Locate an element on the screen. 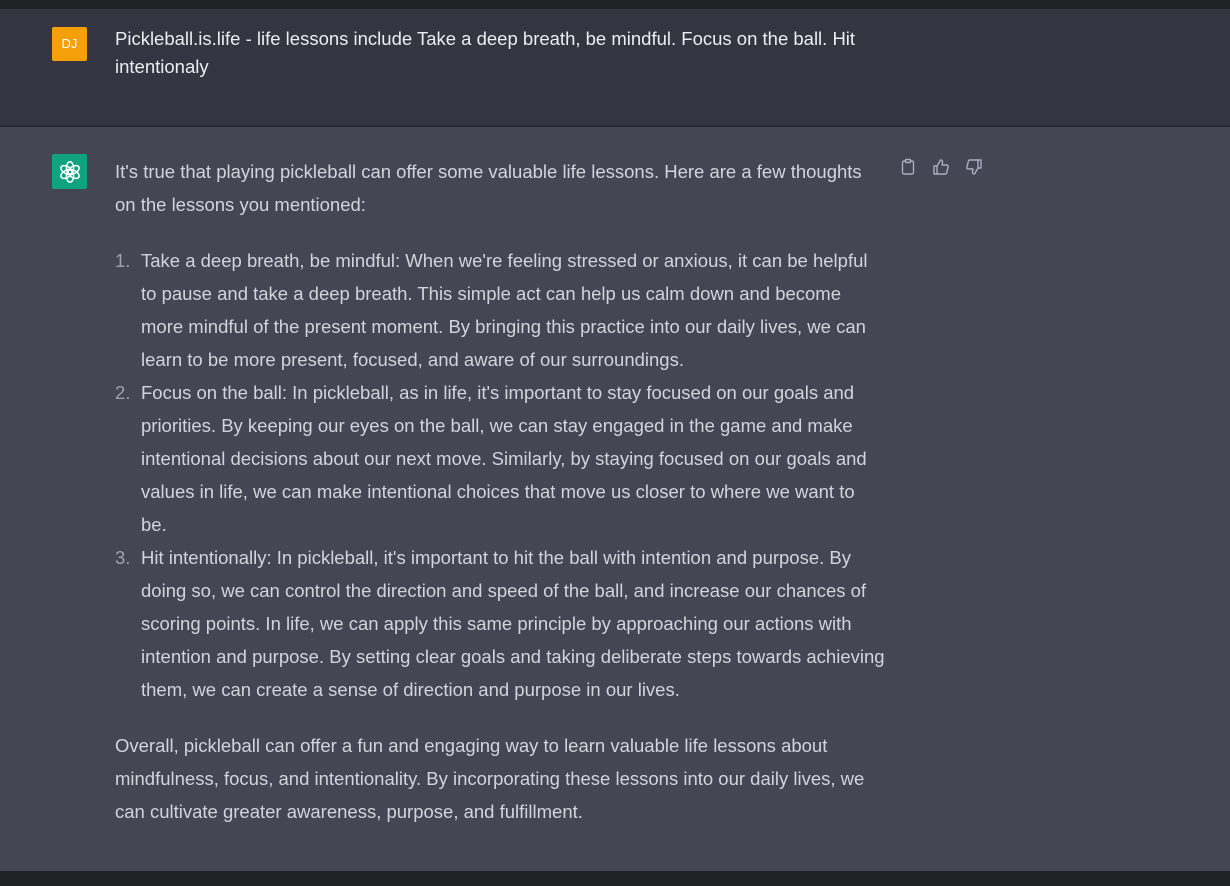 This screenshot has height=886, width=1230. openai-logo-icon is located at coordinates (69, 171).